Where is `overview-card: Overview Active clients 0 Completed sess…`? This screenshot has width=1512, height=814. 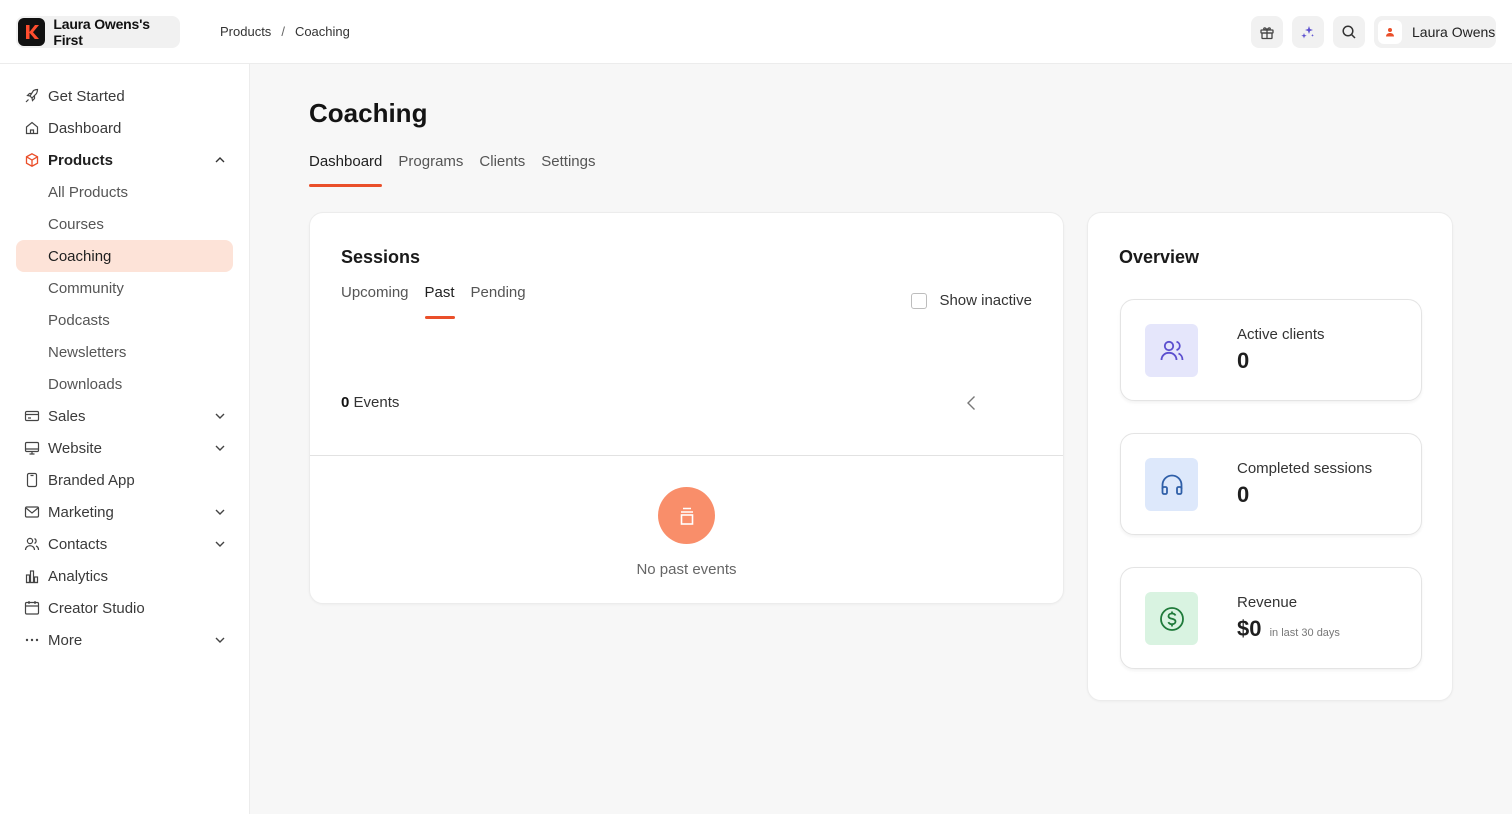 overview-card: Overview Active clients 0 Completed sess… is located at coordinates (1270, 456).